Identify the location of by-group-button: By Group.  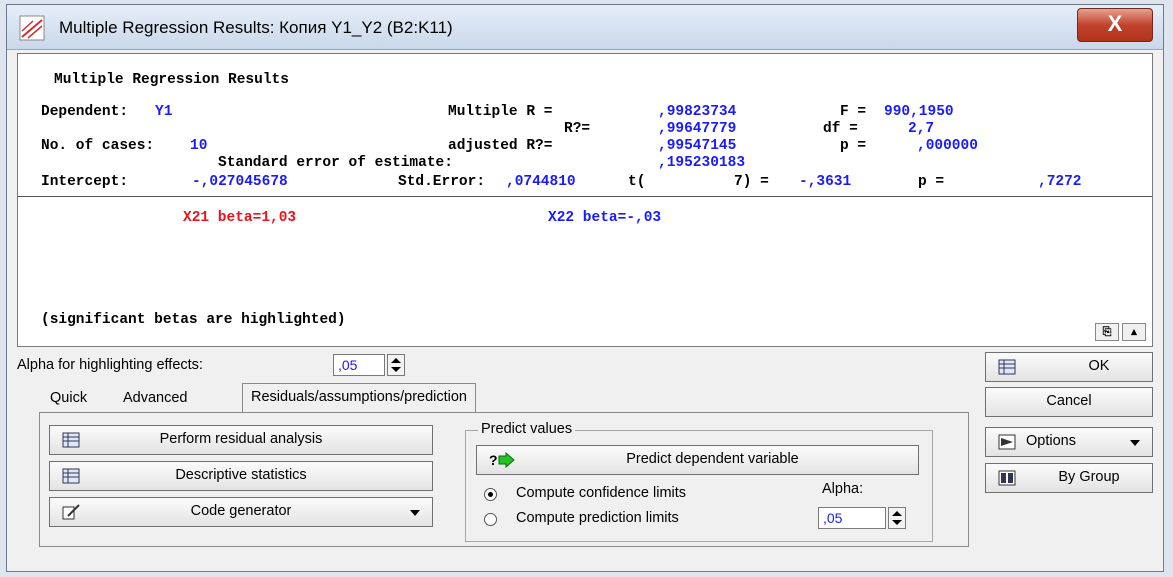
(1069, 478).